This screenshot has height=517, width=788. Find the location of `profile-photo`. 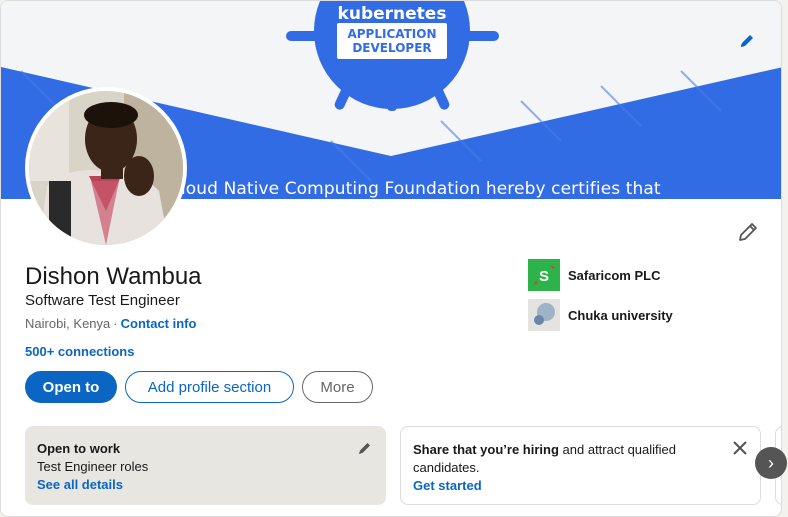

profile-photo is located at coordinates (106, 168).